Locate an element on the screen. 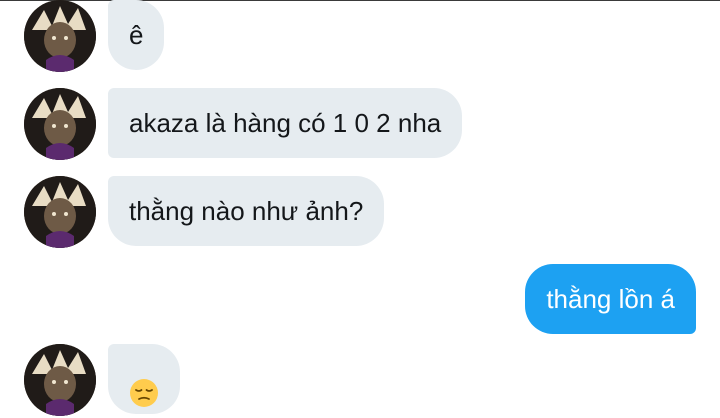  received-message-bubble is located at coordinates (144, 379).